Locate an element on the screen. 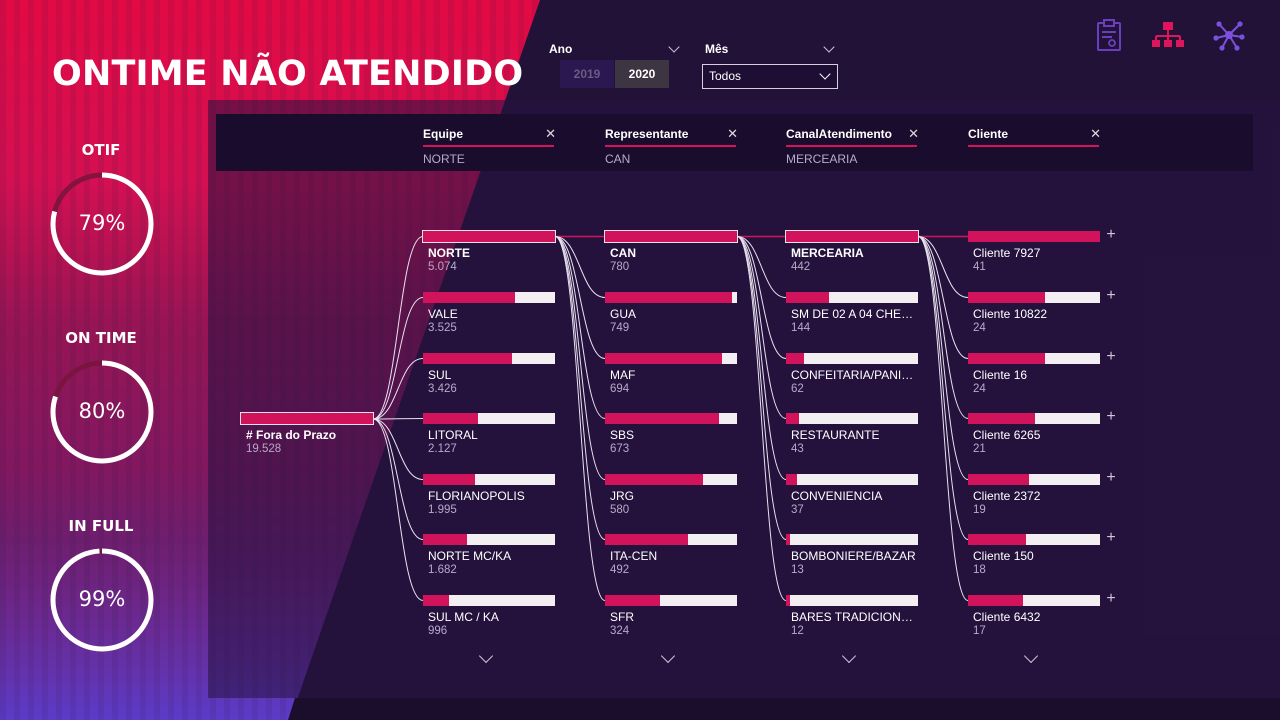 The image size is (1280, 720). node-value: 24 is located at coordinates (979, 389).